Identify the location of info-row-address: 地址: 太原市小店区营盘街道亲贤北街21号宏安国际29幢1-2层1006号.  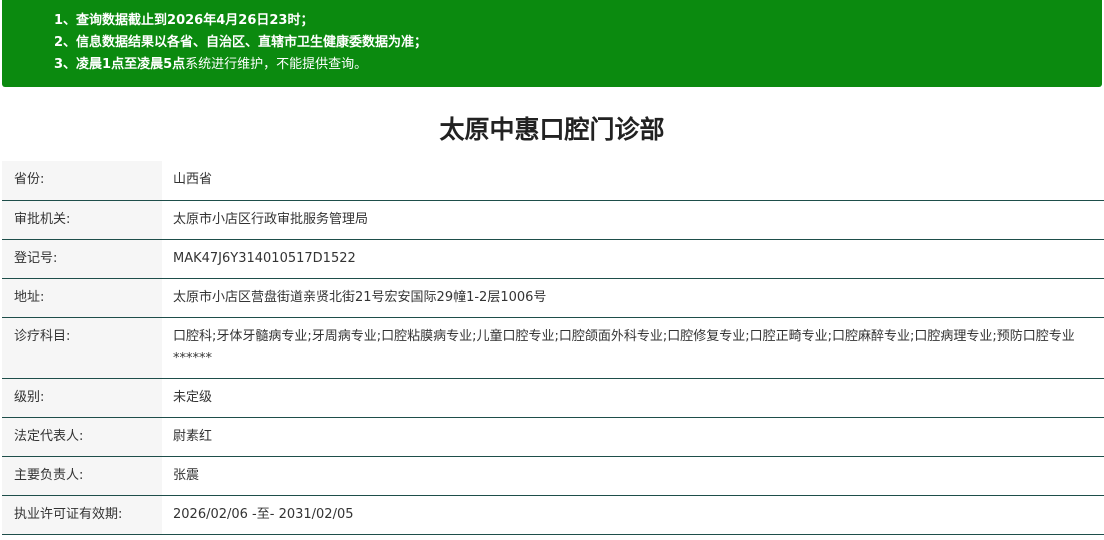
(553, 298).